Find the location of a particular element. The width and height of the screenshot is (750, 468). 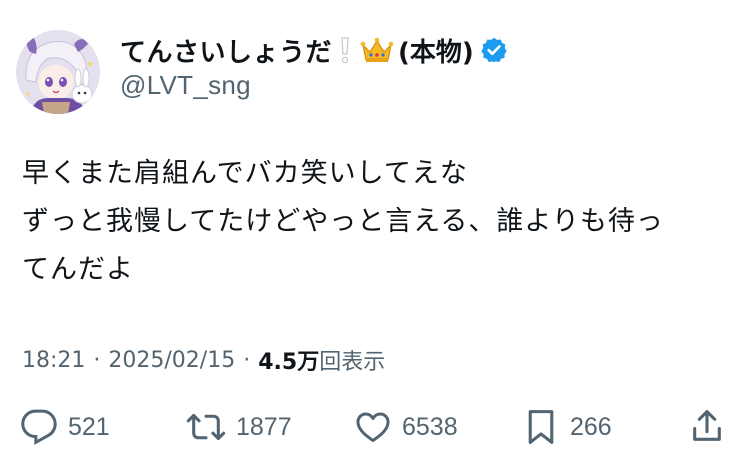

bookmark-icon is located at coordinates (541, 427).